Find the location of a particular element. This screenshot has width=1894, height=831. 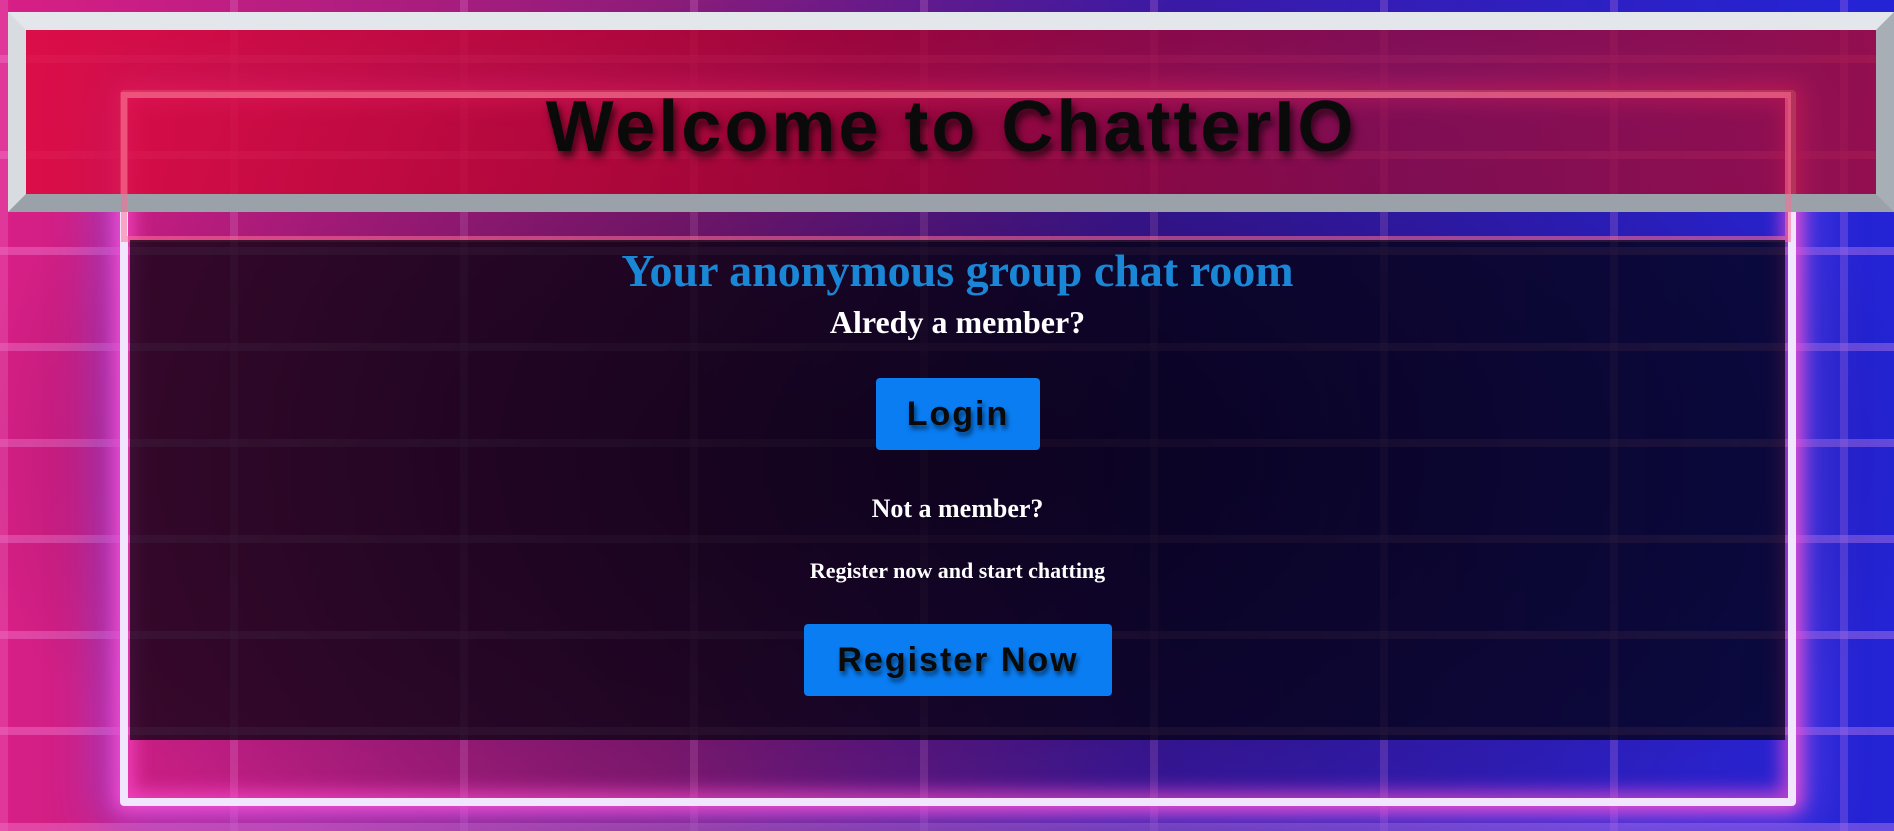

register-now-button: Register Now is located at coordinates (958, 660).